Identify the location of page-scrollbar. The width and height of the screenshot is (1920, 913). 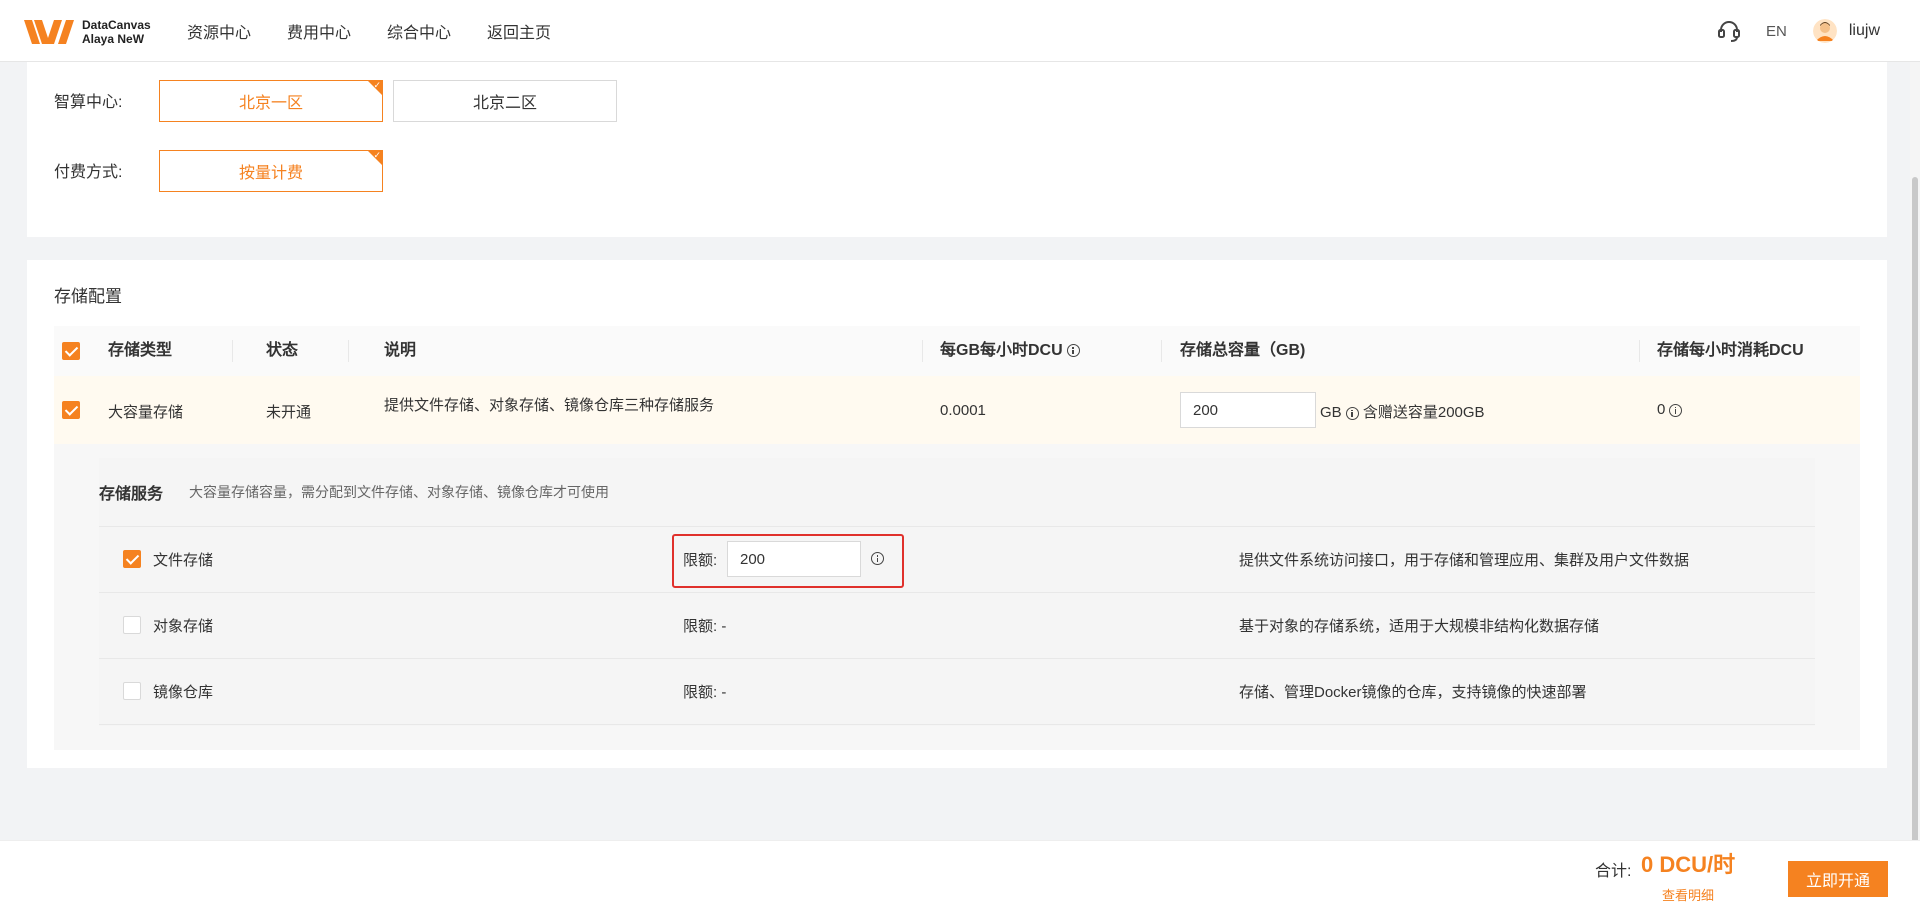
(1915, 487).